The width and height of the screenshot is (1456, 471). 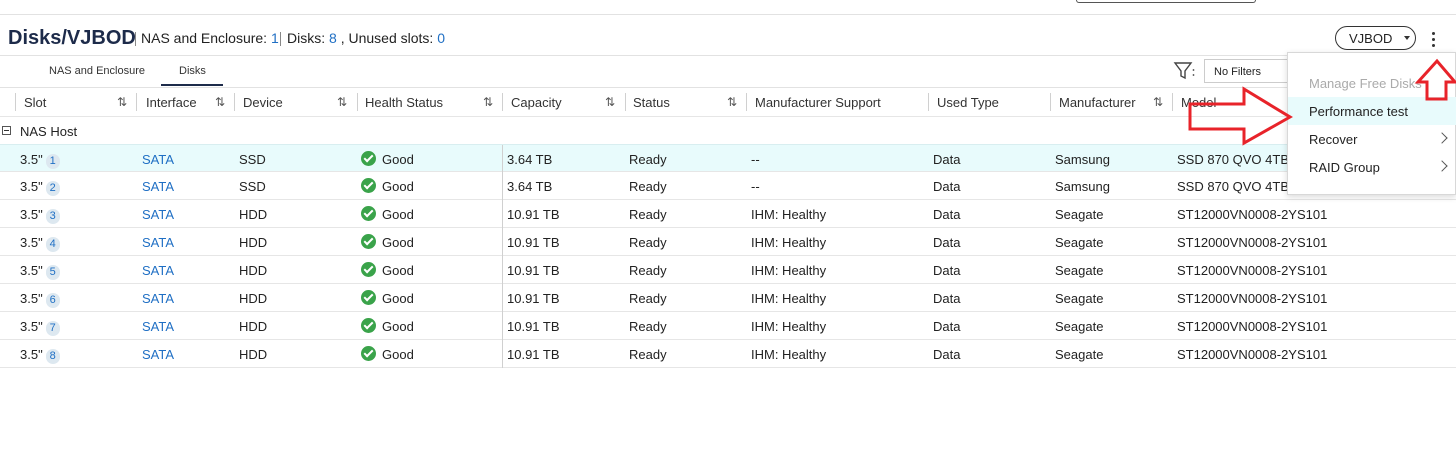 I want to click on group-label: NAS Host, so click(x=49, y=131).